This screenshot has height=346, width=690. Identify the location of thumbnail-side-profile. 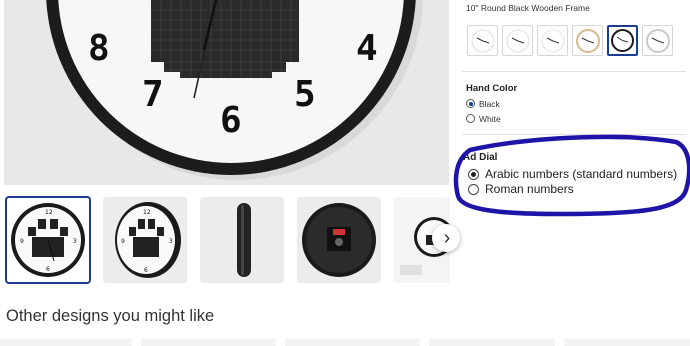
(242, 240).